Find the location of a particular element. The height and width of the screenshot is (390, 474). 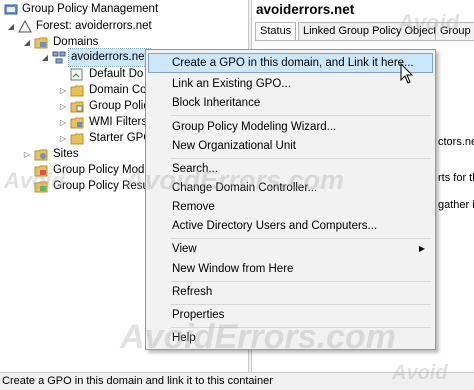

wmi-folder-icon is located at coordinates (77, 122).